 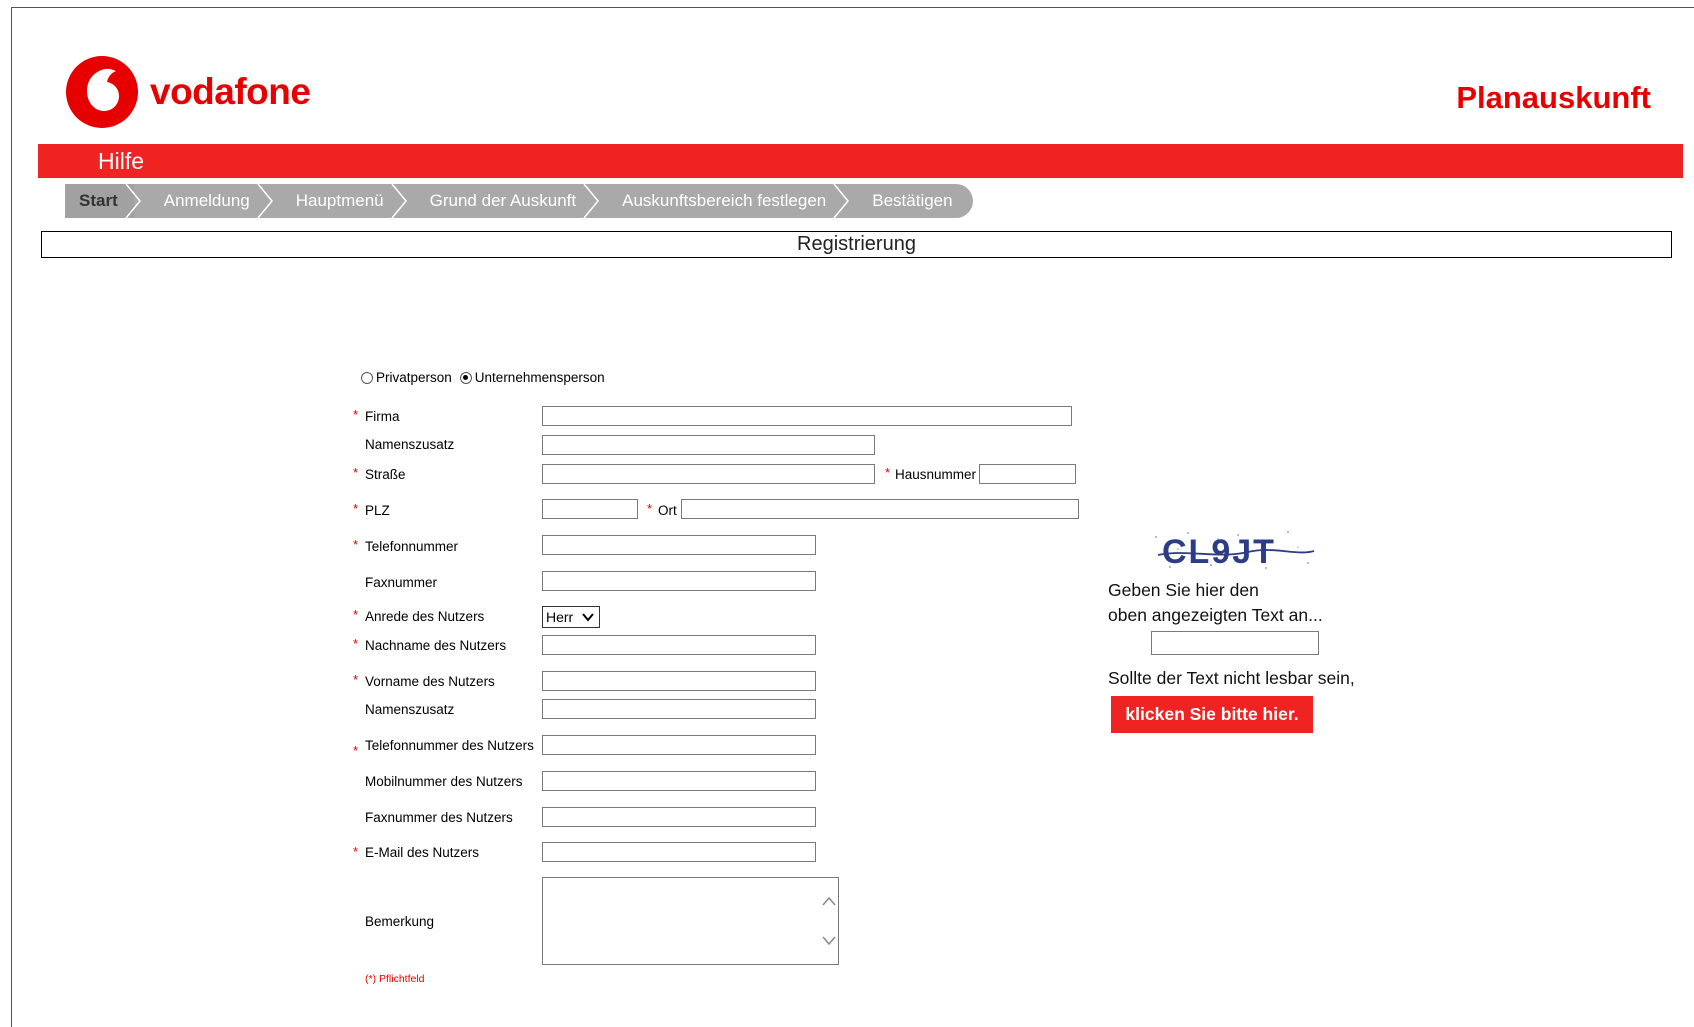 I want to click on breadcrumb-step-grund: Grund der Auskunft, so click(x=500, y=201).